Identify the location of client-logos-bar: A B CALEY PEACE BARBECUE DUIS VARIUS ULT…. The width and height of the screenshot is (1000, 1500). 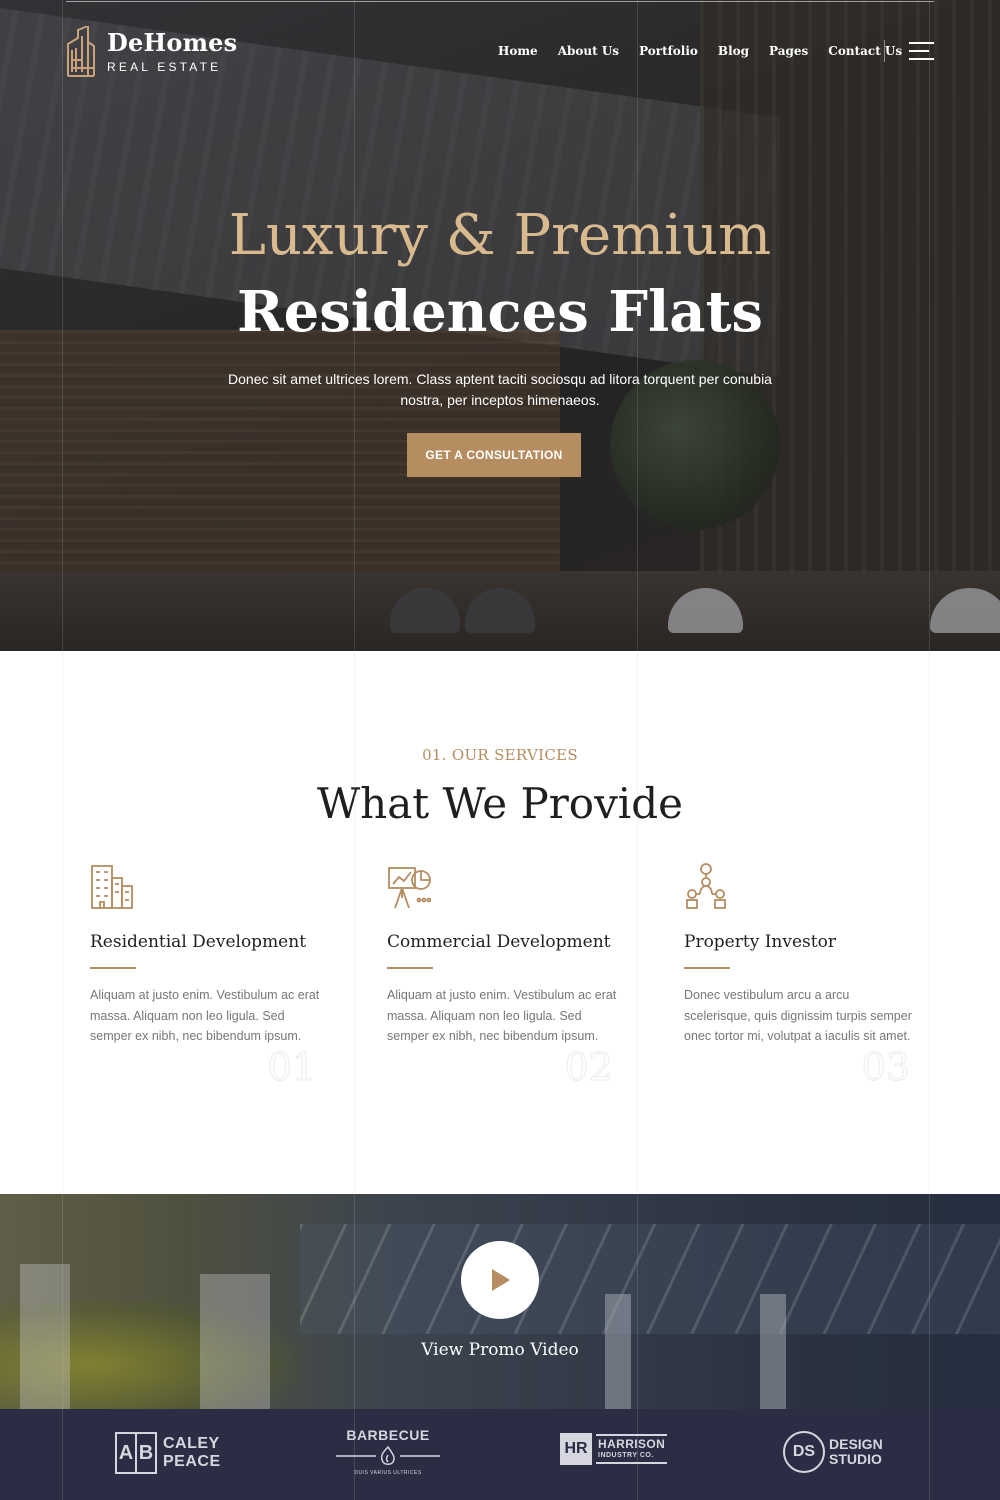
(500, 1454).